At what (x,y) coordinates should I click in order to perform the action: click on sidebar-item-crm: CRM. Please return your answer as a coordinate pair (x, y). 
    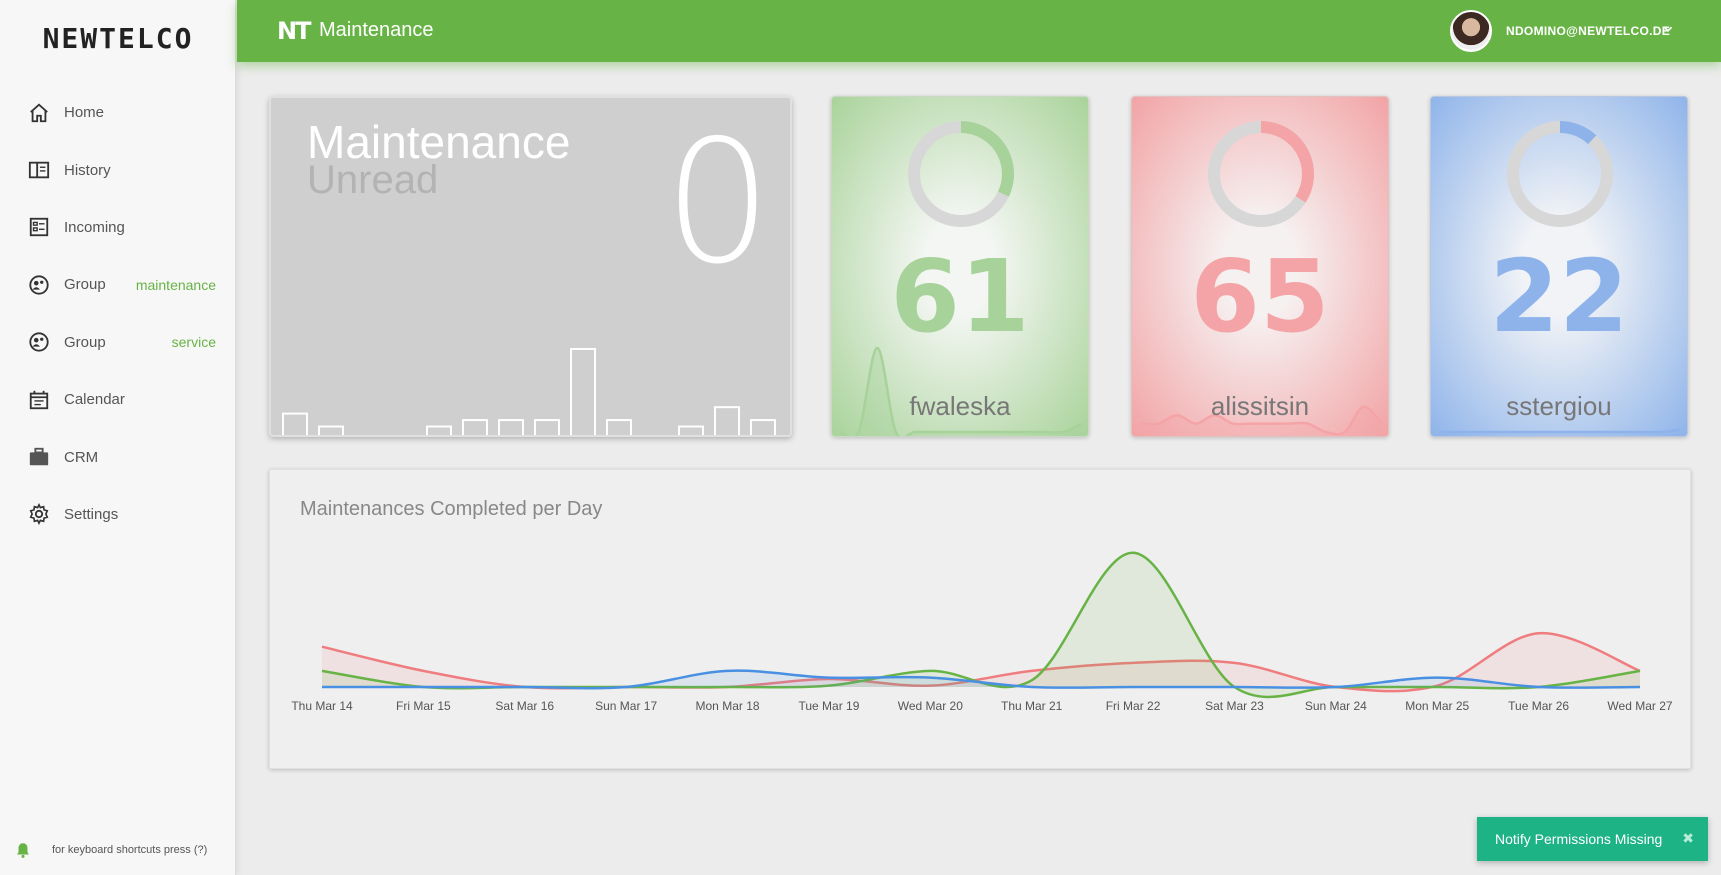
    Looking at the image, I should click on (118, 456).